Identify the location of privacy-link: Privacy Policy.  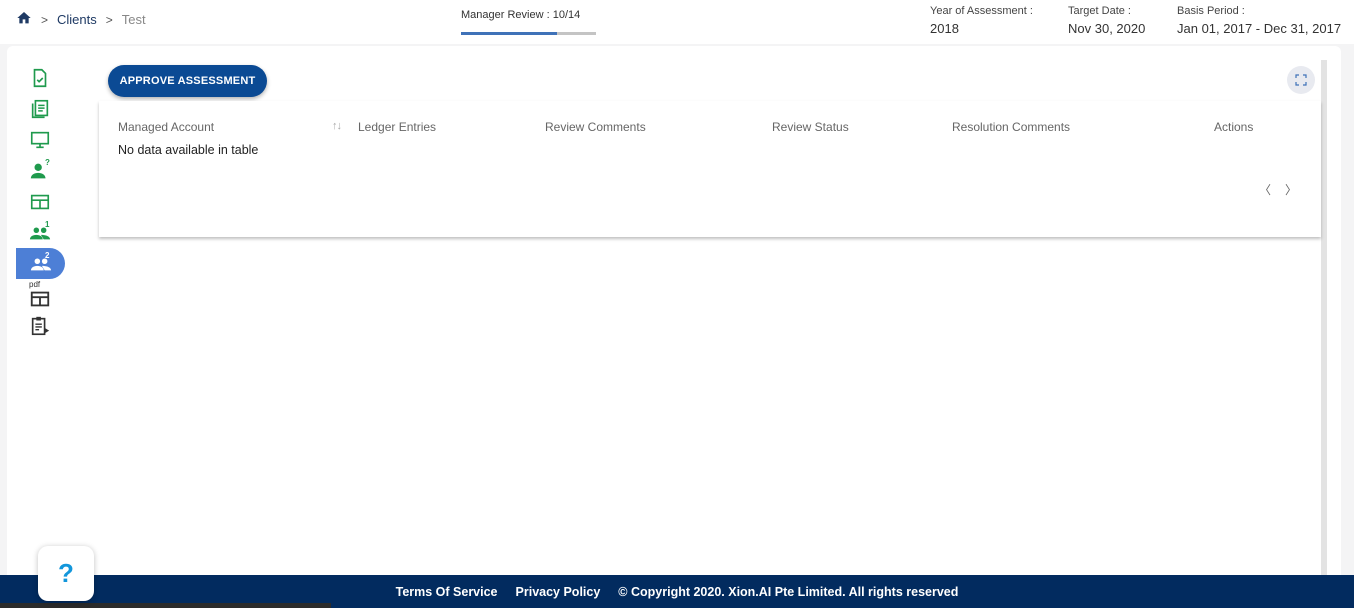
(558, 592).